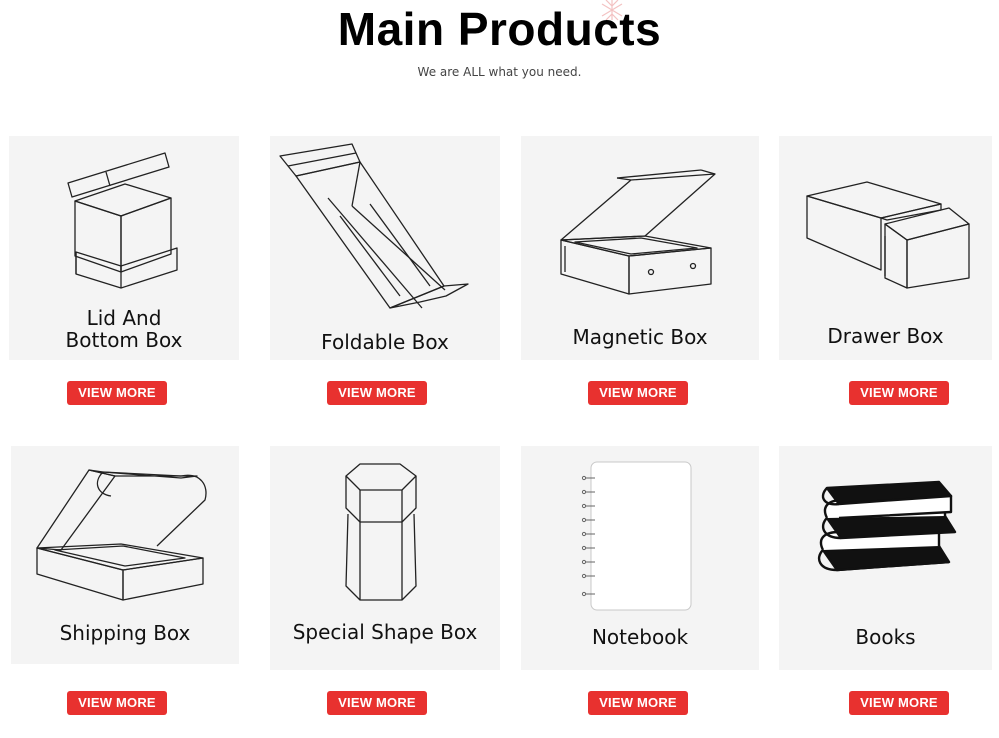 The height and width of the screenshot is (738, 999). I want to click on page-subtitle: We are ALL what you need., so click(499, 72).